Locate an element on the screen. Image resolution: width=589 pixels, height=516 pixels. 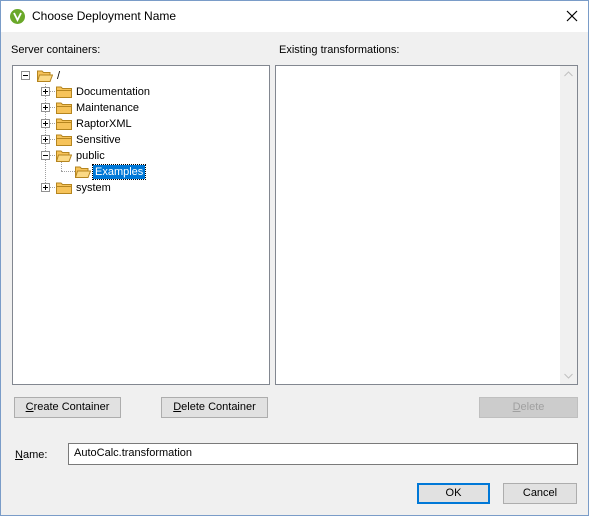
tree-item-system: system is located at coordinates (93, 188).